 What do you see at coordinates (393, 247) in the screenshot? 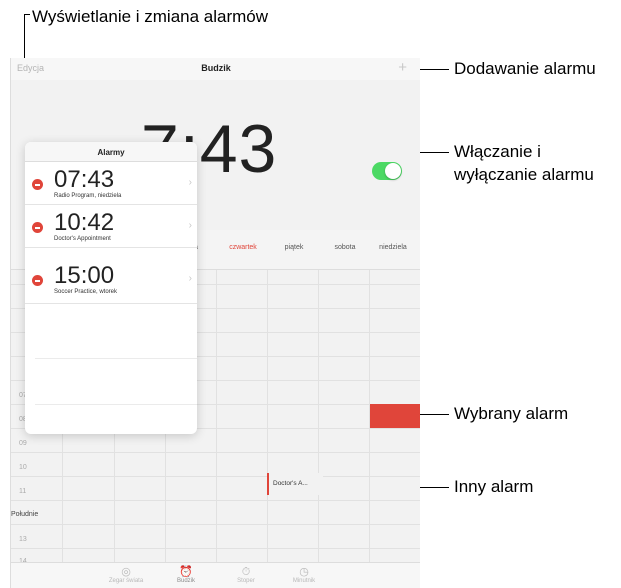
I see `day-label: niedziela` at bounding box center [393, 247].